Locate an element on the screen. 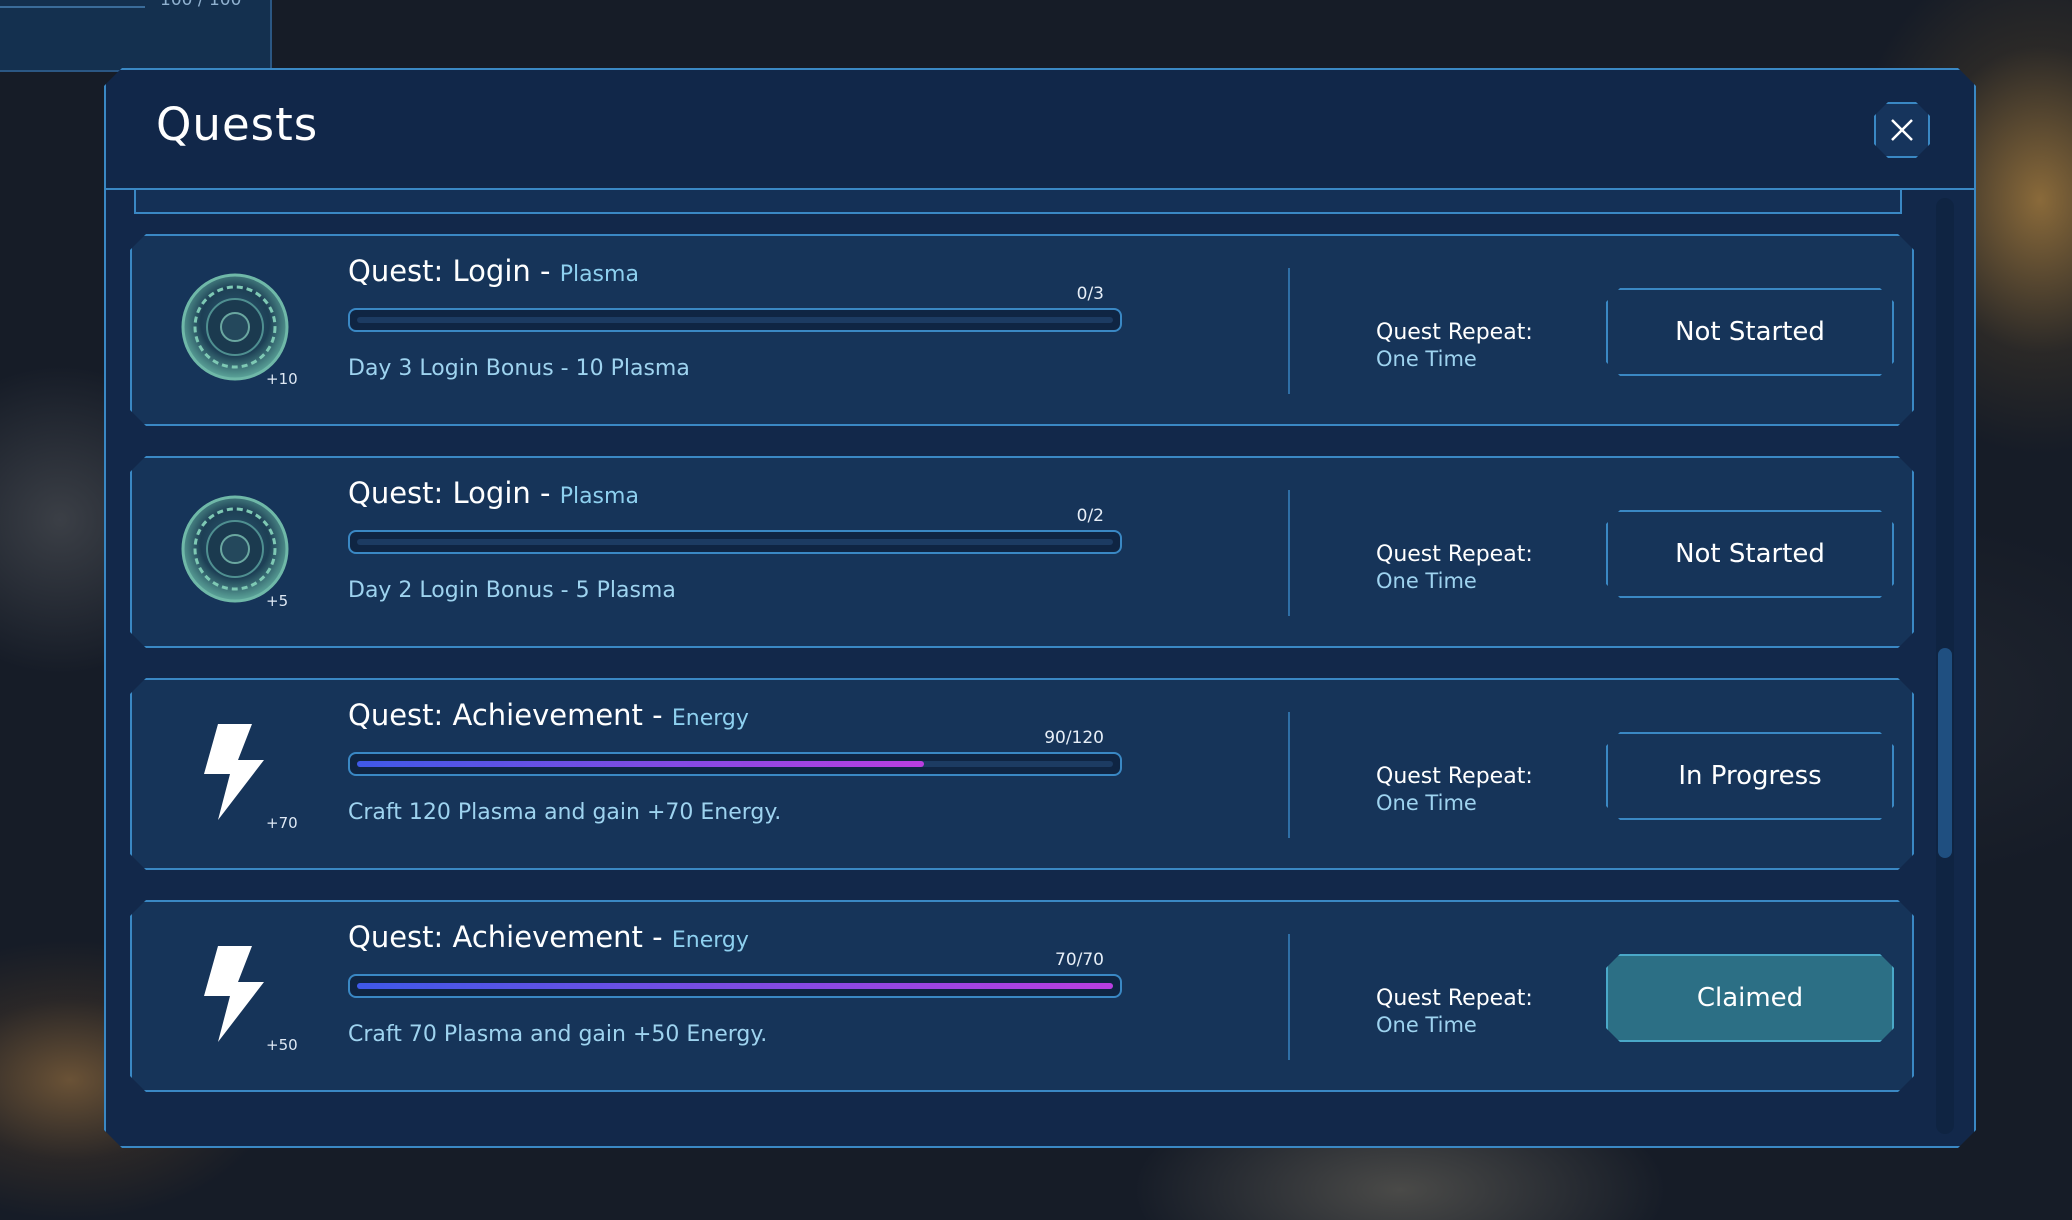  quest-status-button: In Progress is located at coordinates (1750, 776).